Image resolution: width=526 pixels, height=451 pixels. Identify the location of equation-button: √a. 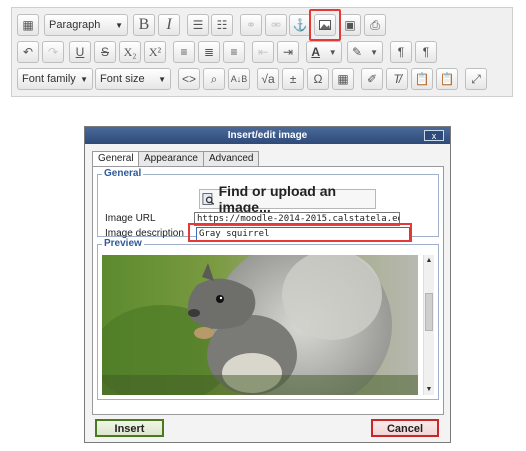
(268, 79).